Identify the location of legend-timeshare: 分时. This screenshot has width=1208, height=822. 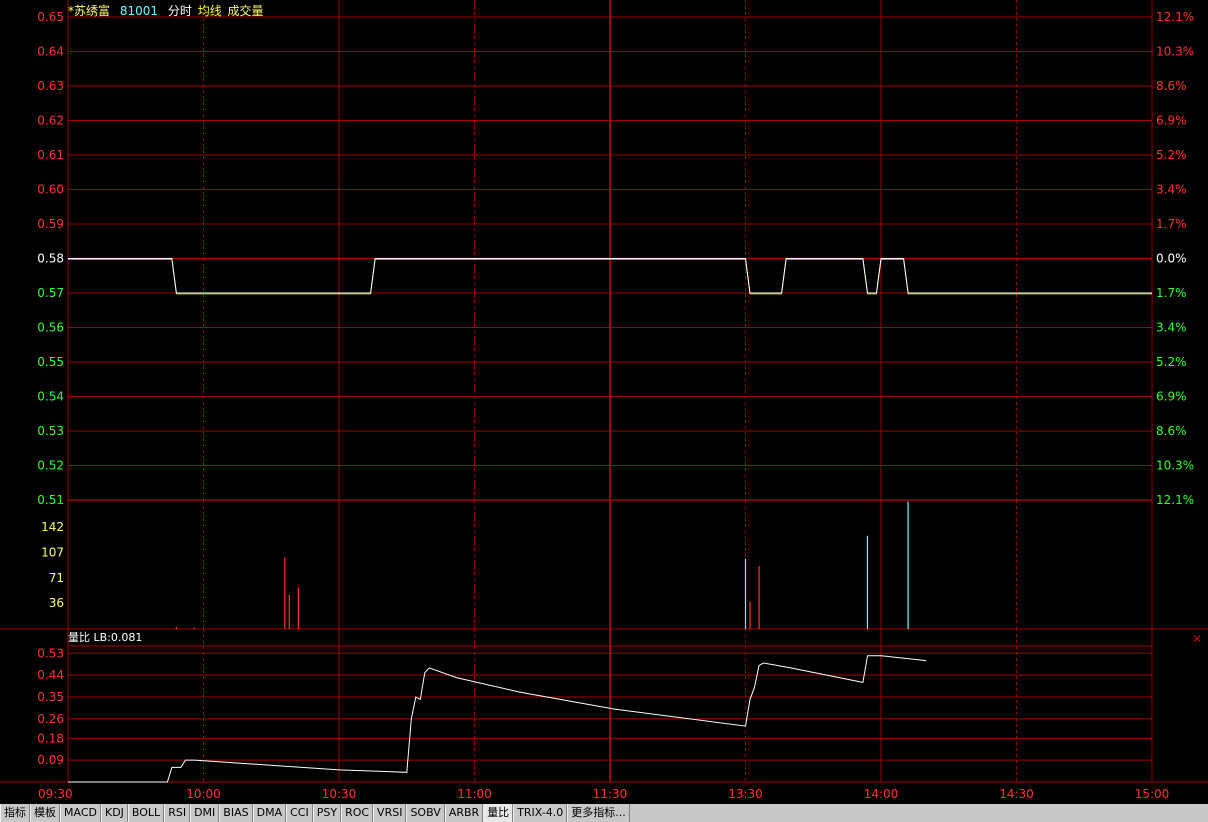
(179, 11).